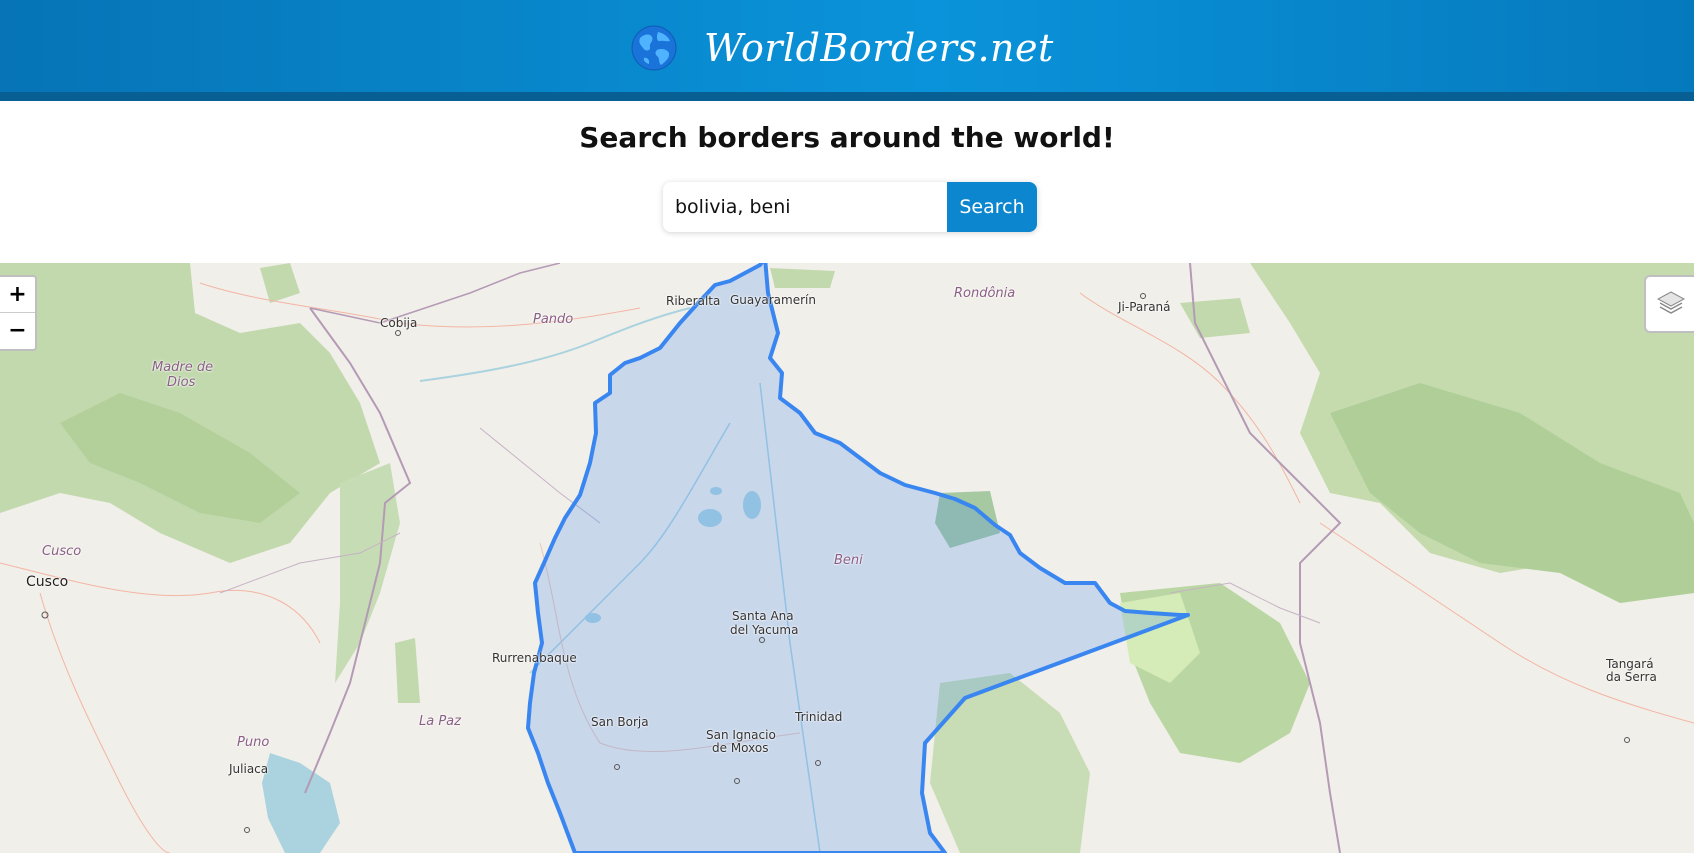 The height and width of the screenshot is (853, 1694). I want to click on search-form: Search, so click(850, 207).